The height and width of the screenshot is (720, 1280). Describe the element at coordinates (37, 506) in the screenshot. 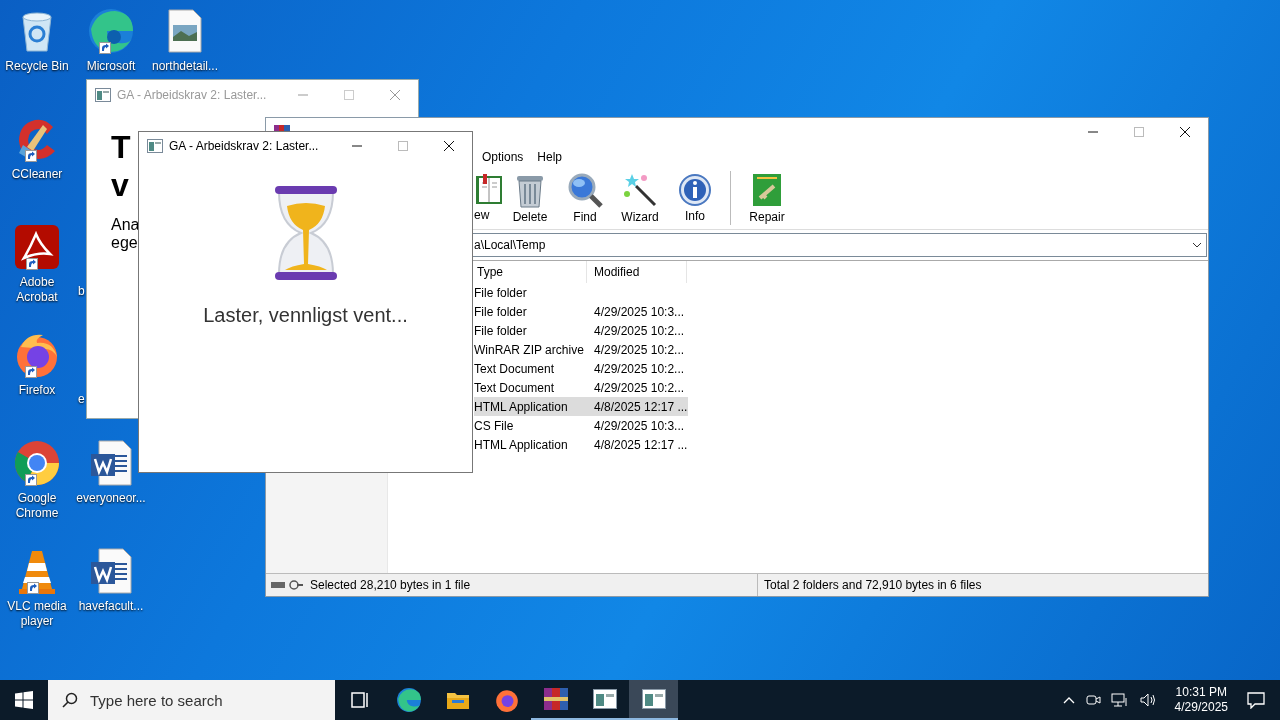

I see `icon-label: Google Chrome` at that location.